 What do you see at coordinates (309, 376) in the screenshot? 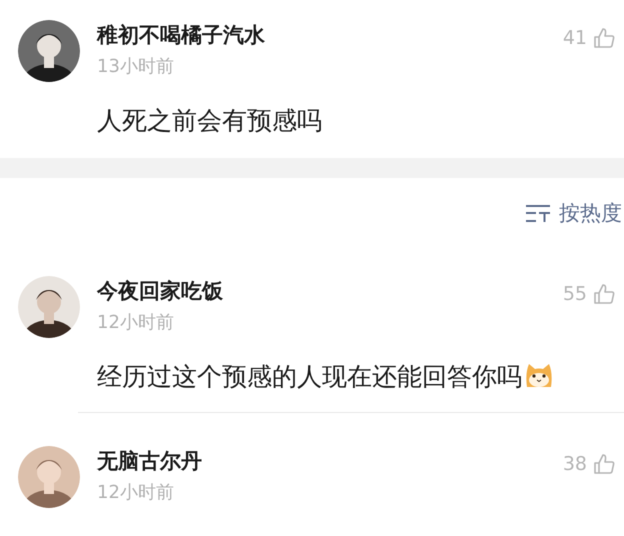
I see `comment-text: 经历过这个预感的人现在还能回答你吗` at bounding box center [309, 376].